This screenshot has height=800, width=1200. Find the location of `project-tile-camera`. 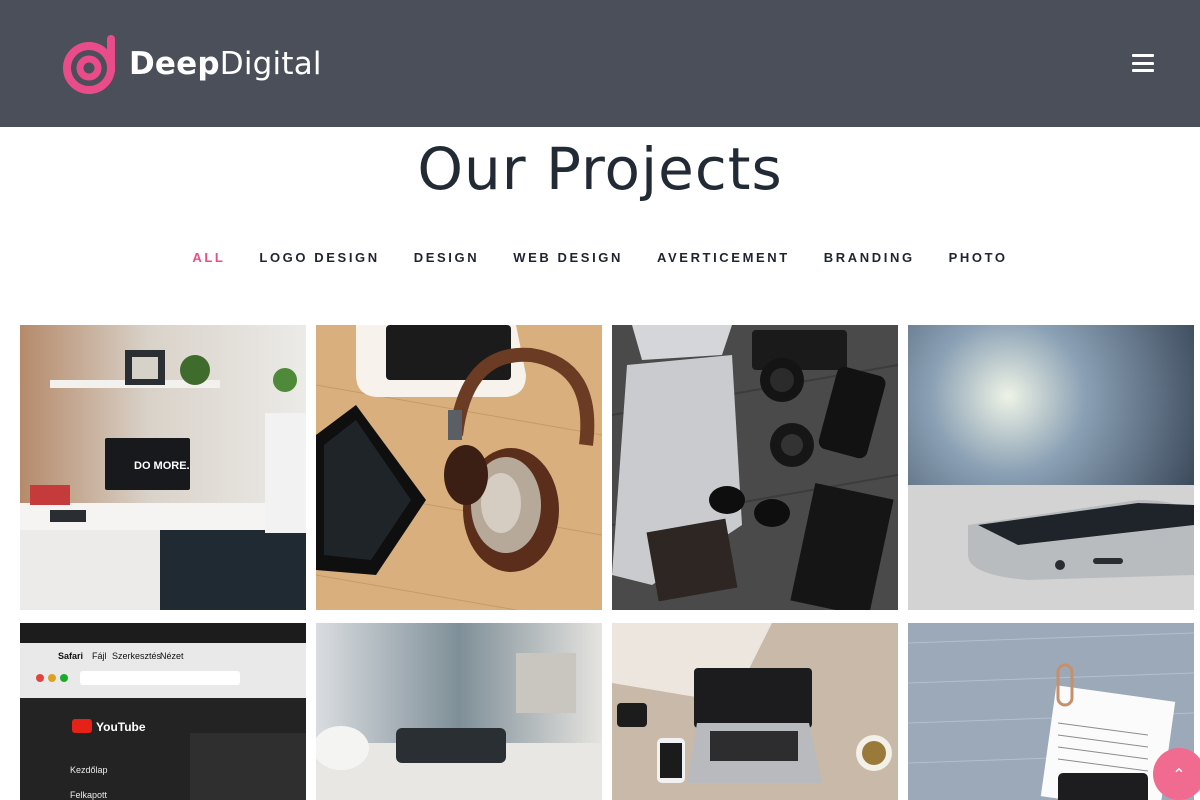

project-tile-camera is located at coordinates (755, 467).